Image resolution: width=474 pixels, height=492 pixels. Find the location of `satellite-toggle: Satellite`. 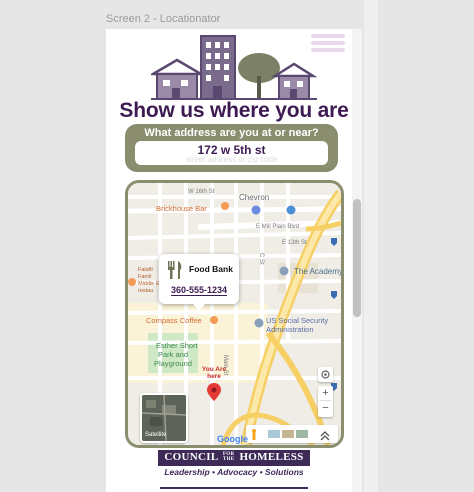

satellite-toggle: Satellite is located at coordinates (164, 418).